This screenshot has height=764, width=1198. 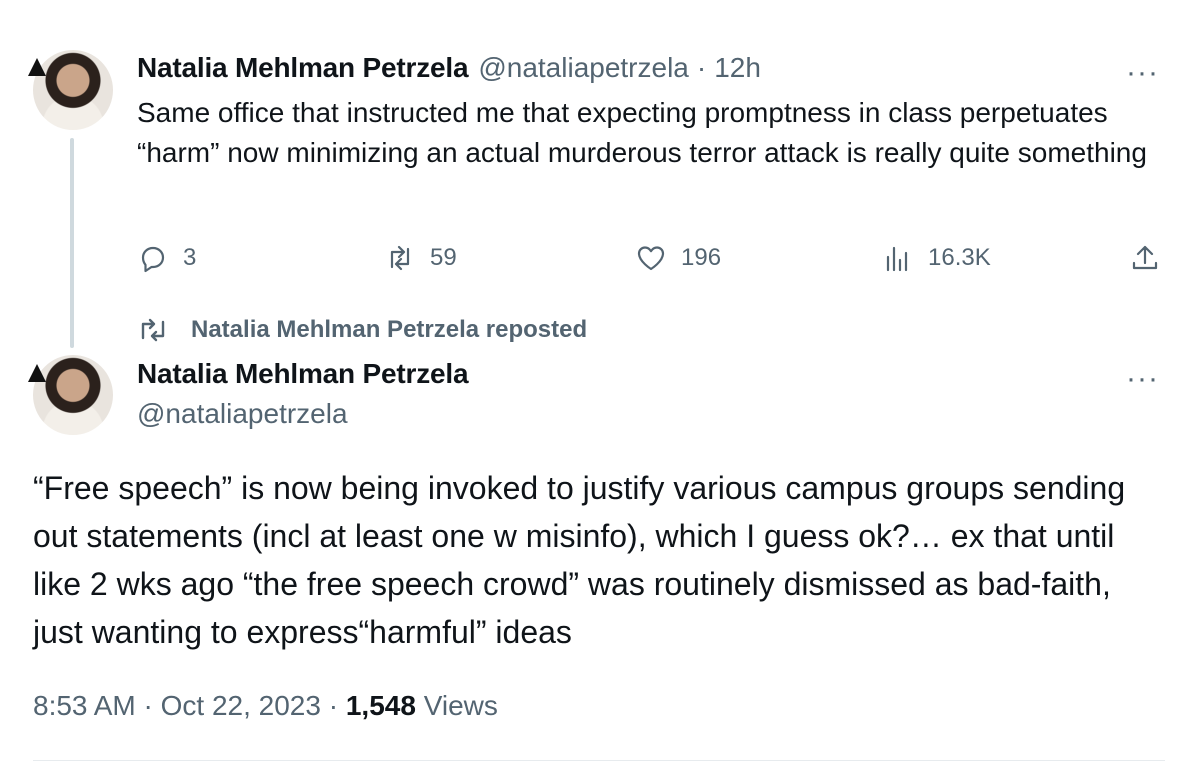 What do you see at coordinates (1145, 257) in the screenshot?
I see `share-icon` at bounding box center [1145, 257].